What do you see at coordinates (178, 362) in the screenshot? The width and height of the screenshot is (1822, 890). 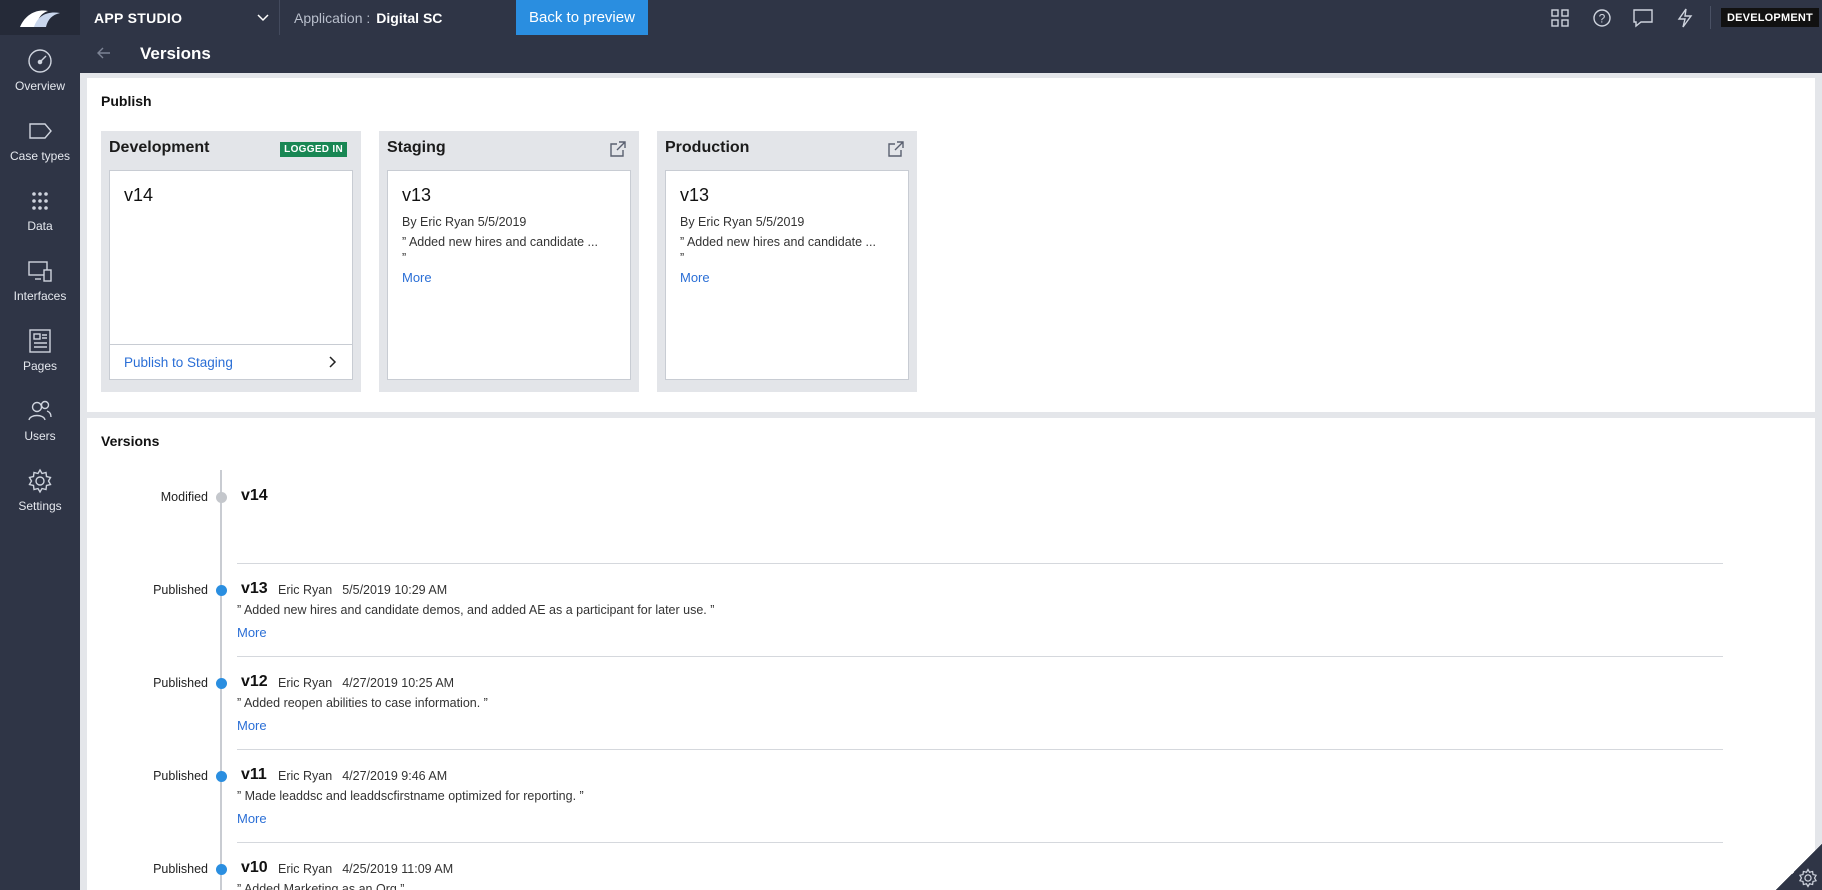 I see `publish-to-staging-link: Publish to Staging` at bounding box center [178, 362].